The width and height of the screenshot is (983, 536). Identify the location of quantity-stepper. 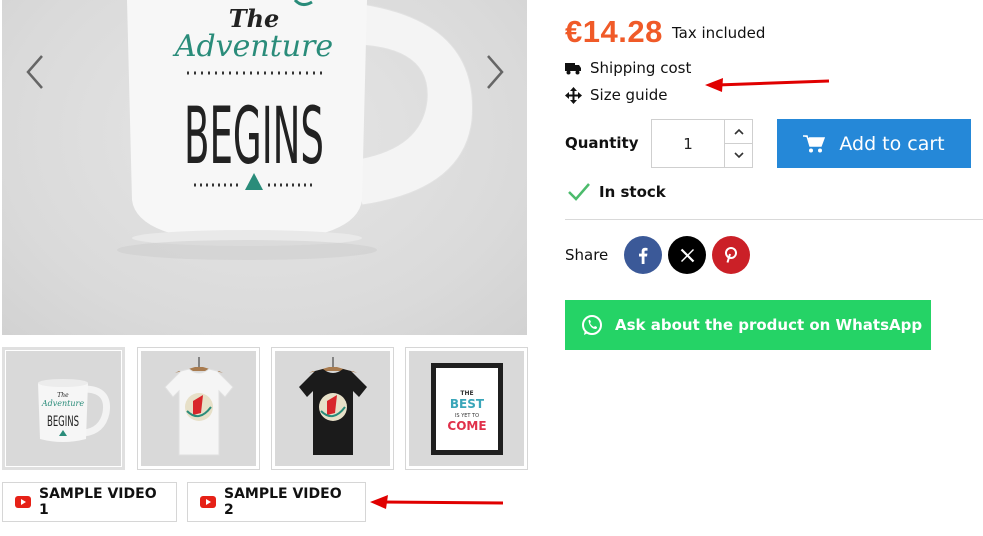
(702, 143).